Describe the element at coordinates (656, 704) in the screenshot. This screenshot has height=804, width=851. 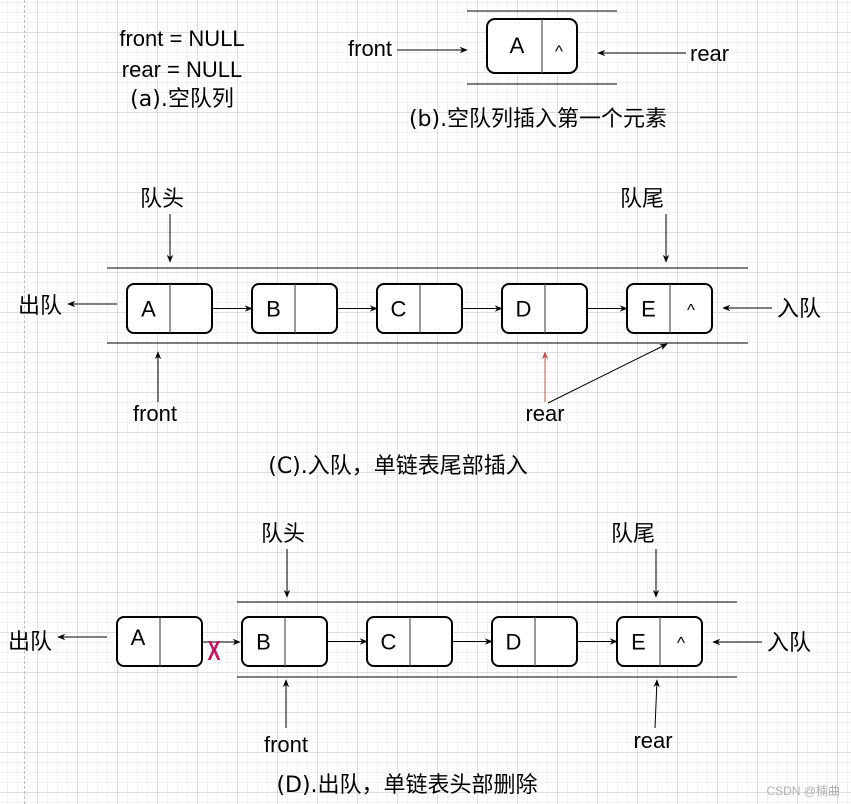
I see `rear-arrow` at that location.